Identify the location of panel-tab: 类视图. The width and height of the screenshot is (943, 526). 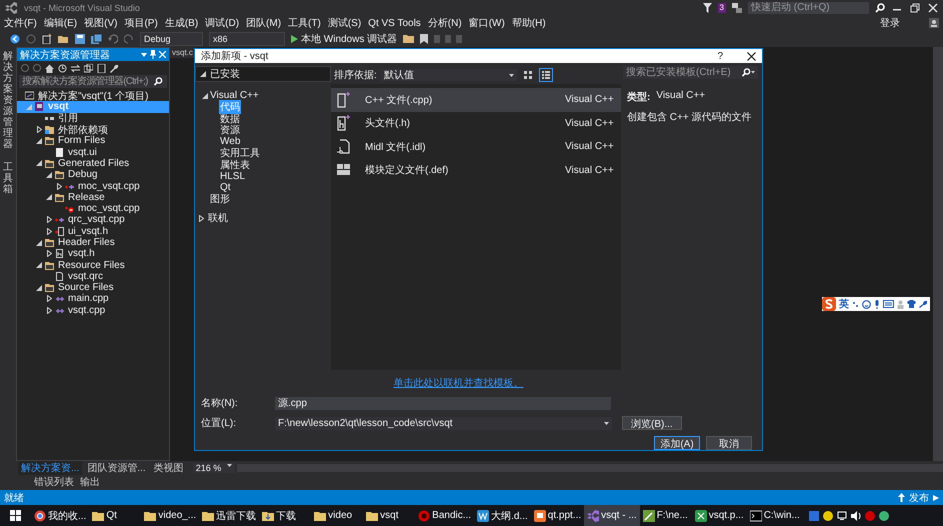
(168, 467).